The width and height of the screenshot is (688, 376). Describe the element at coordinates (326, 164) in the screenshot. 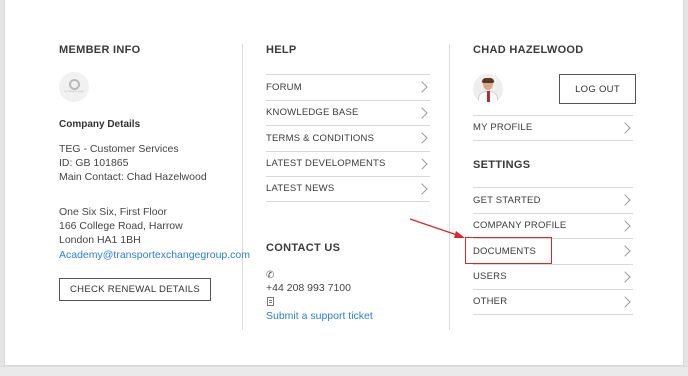

I see `menu-item-label: LATEST DEVELOPMENTS` at that location.